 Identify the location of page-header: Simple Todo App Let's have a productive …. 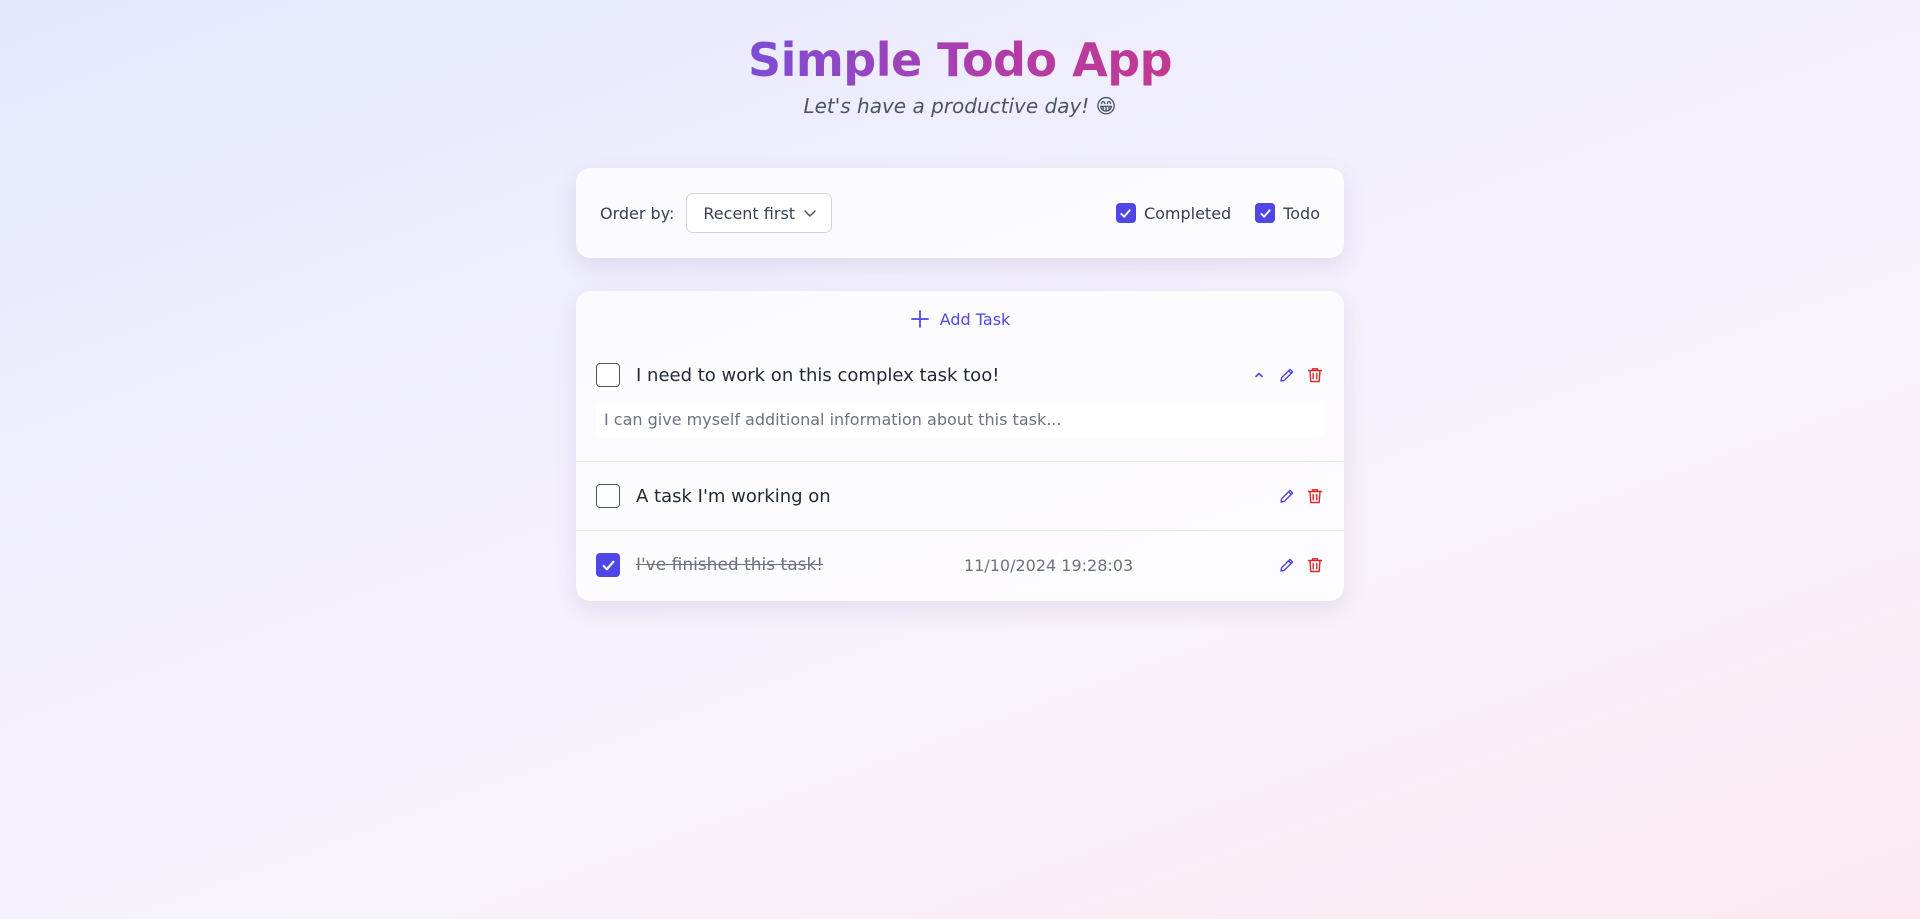
(960, 73).